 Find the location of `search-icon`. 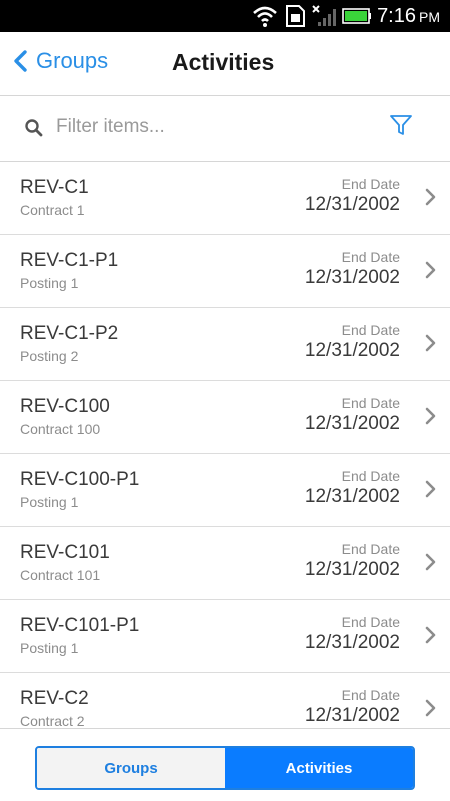

search-icon is located at coordinates (34, 128).